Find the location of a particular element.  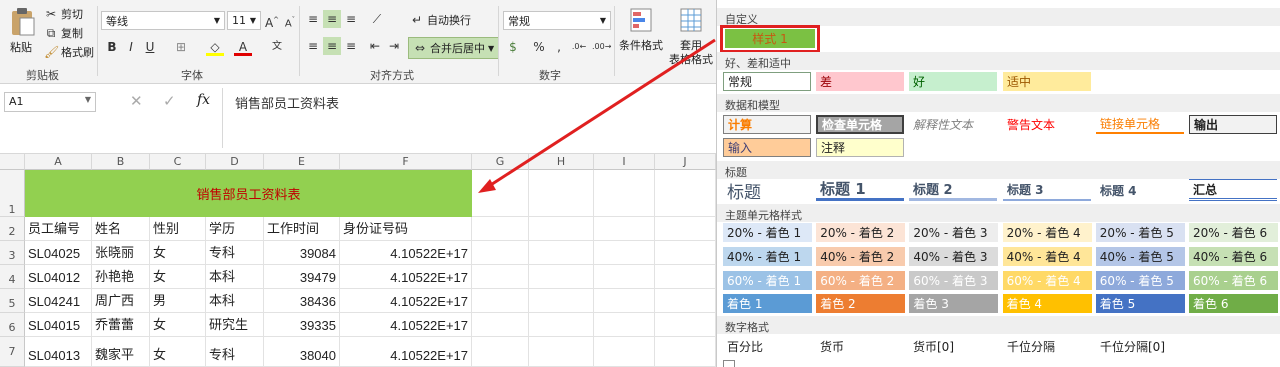

theme-style-t20-1: 20% - 着色 1 is located at coordinates (767, 232).